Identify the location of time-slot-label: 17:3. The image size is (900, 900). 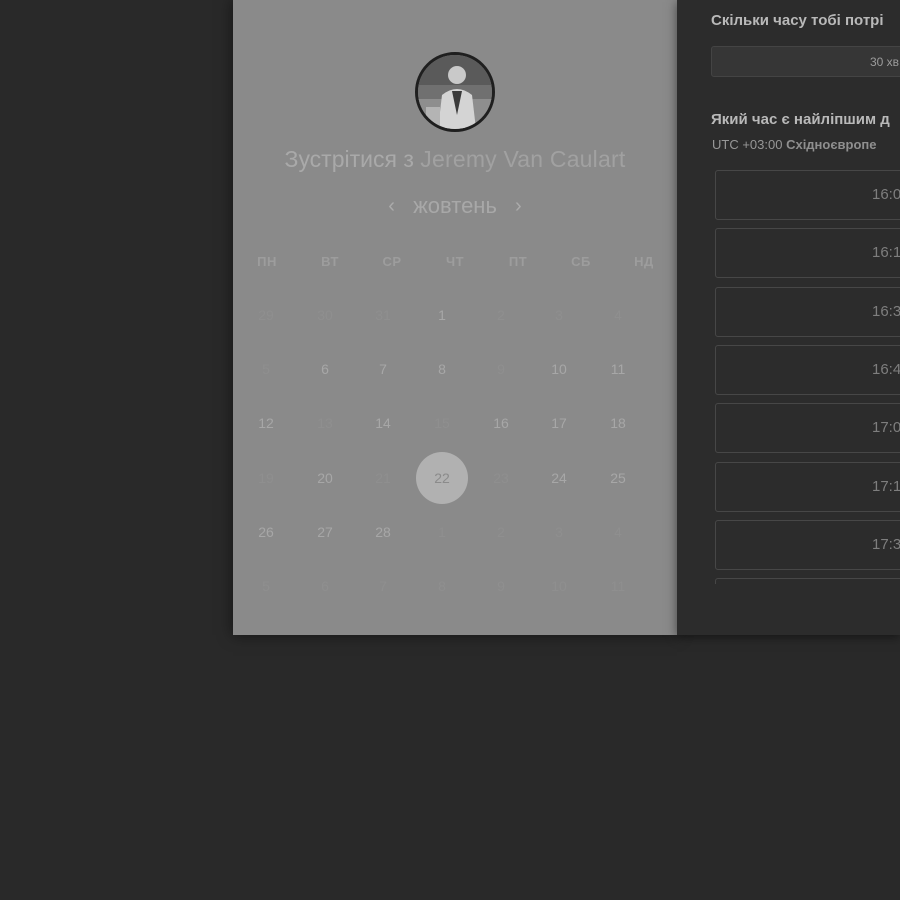
(886, 544).